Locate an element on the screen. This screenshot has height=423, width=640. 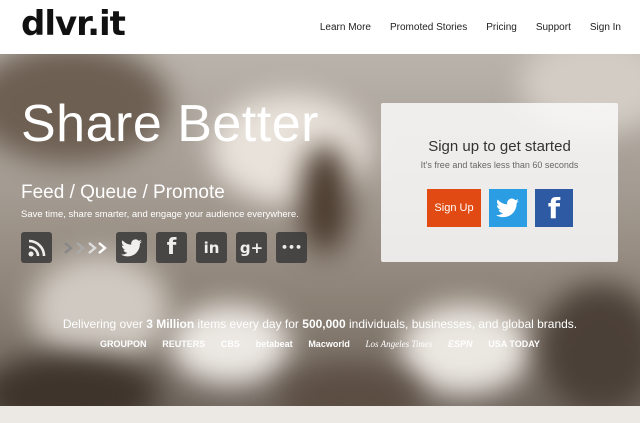
individuals-count: 500,000 is located at coordinates (324, 324).